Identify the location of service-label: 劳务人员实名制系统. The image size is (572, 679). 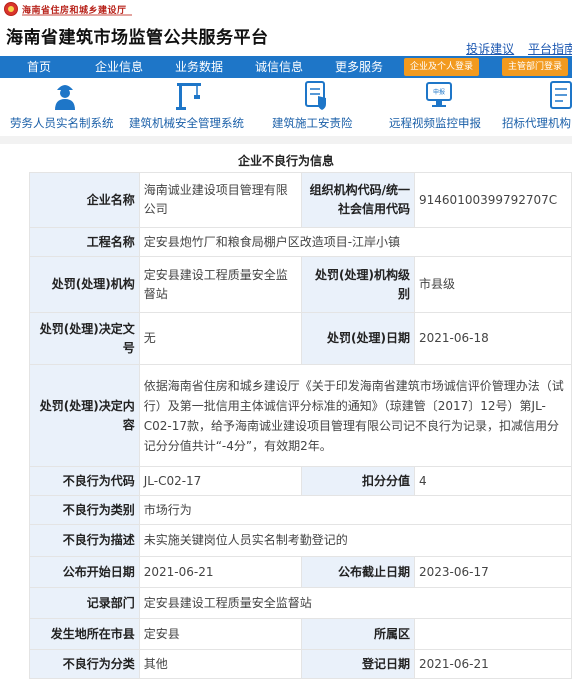
(62, 123).